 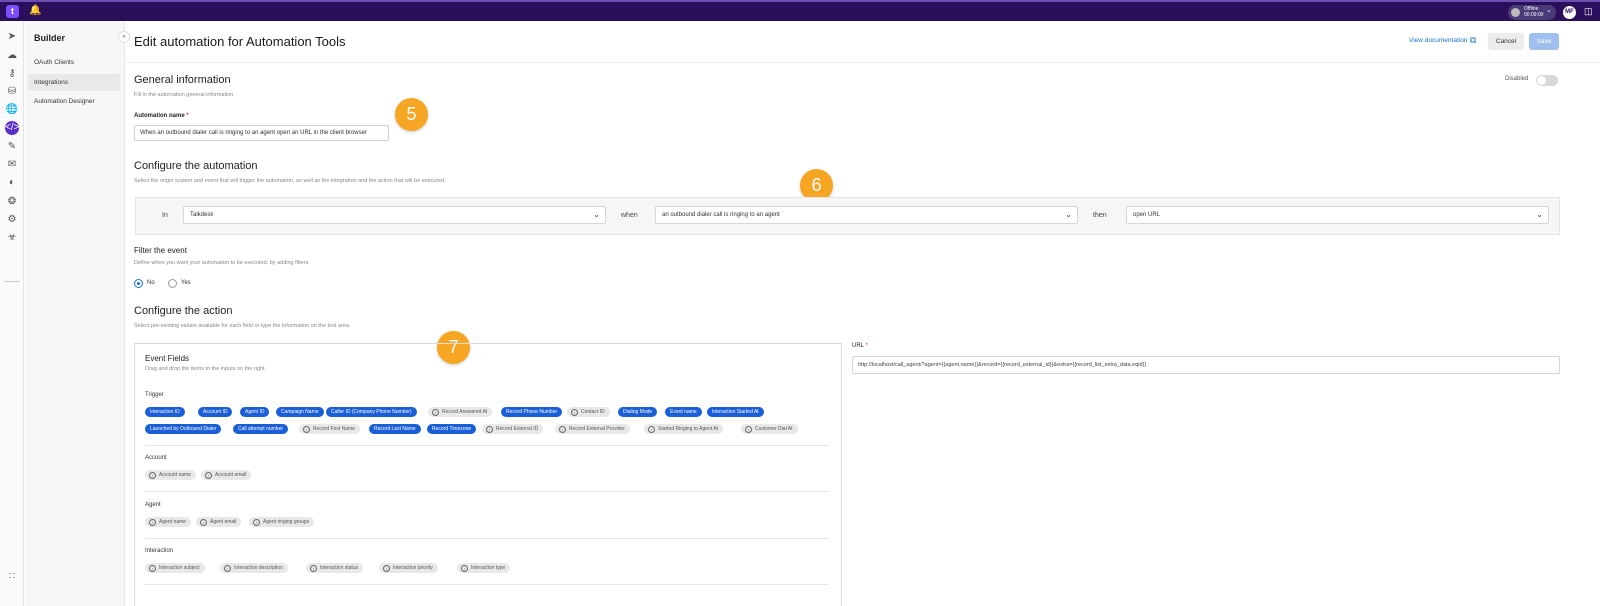 What do you see at coordinates (1569, 12) in the screenshot?
I see `avatar: MF` at bounding box center [1569, 12].